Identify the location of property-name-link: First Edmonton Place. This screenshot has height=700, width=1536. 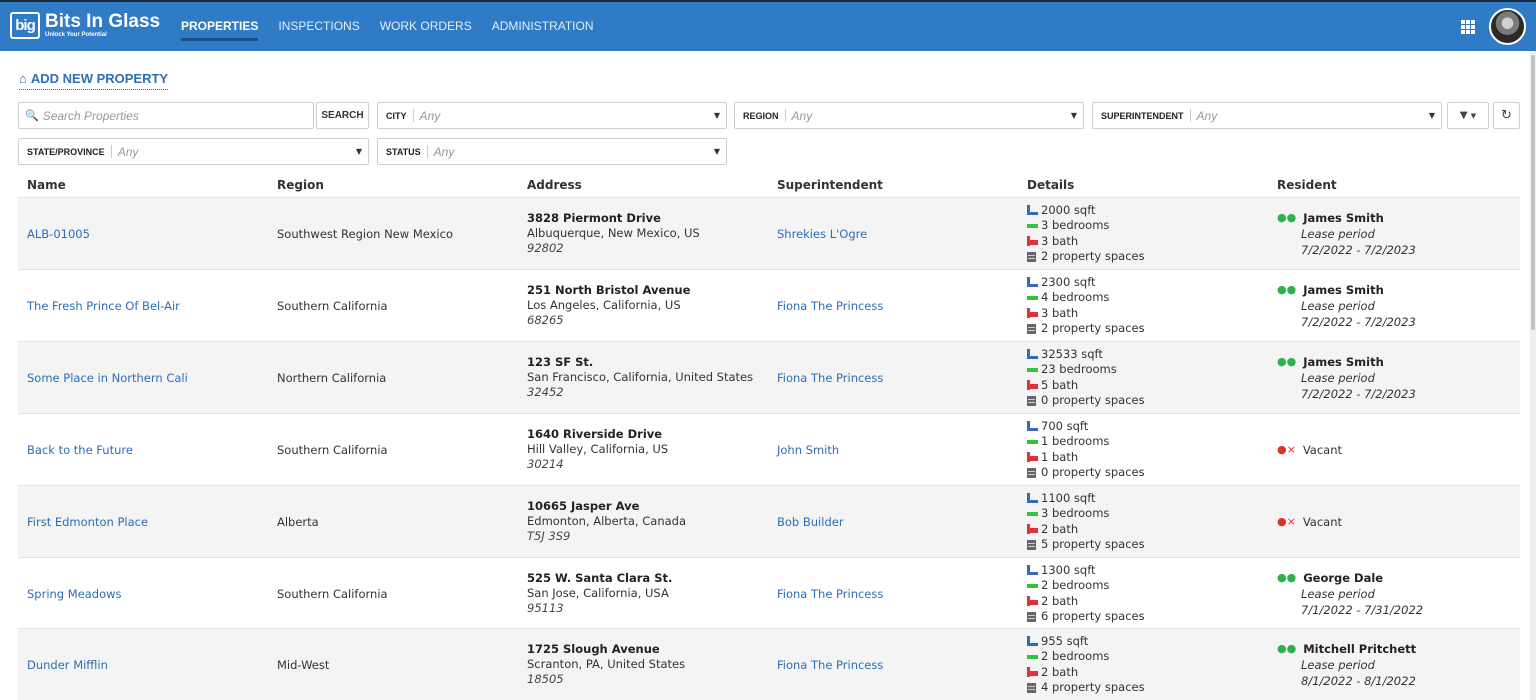
(87, 521).